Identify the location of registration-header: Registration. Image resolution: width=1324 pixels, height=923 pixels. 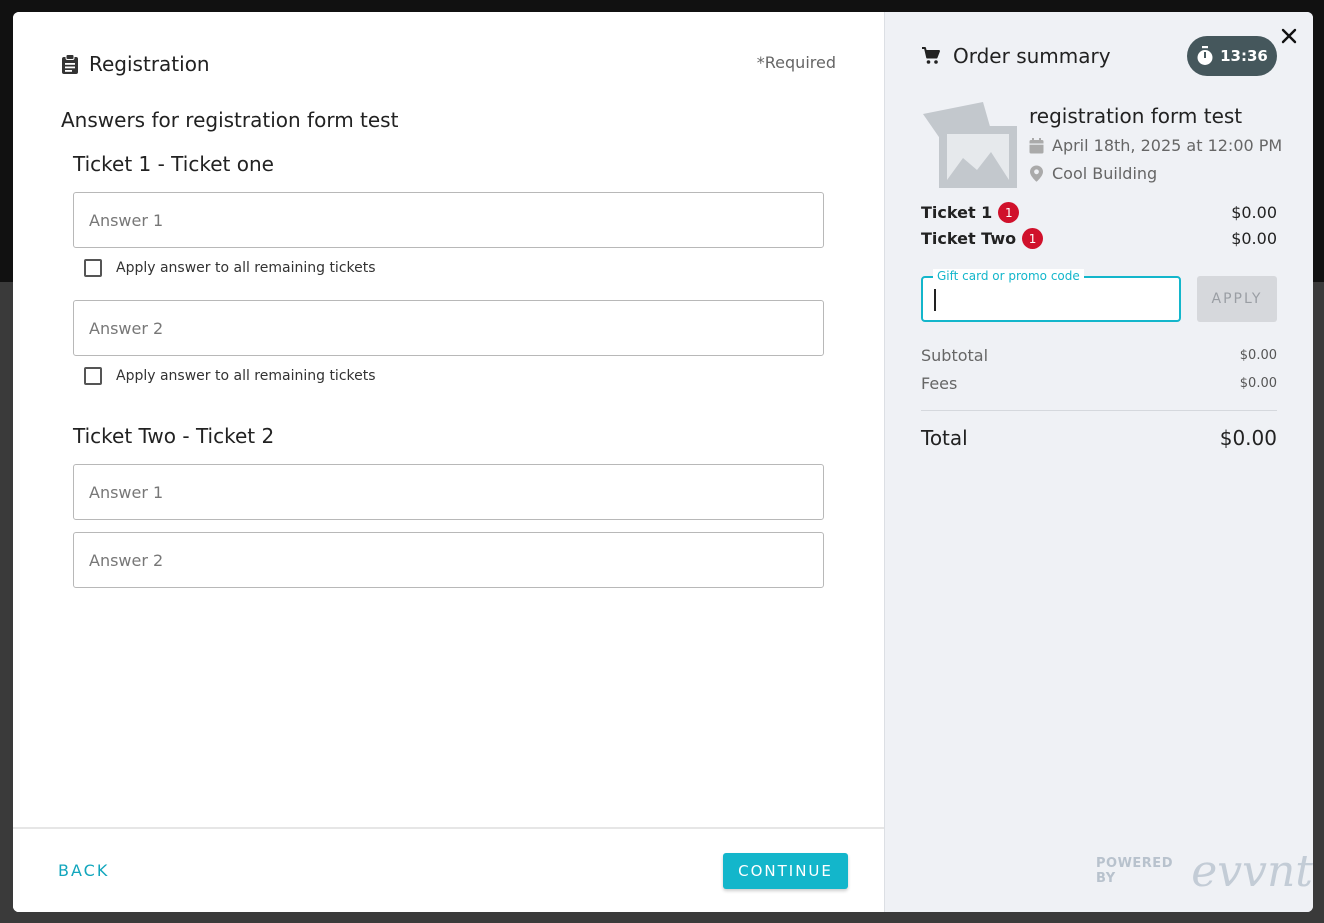
(135, 64).